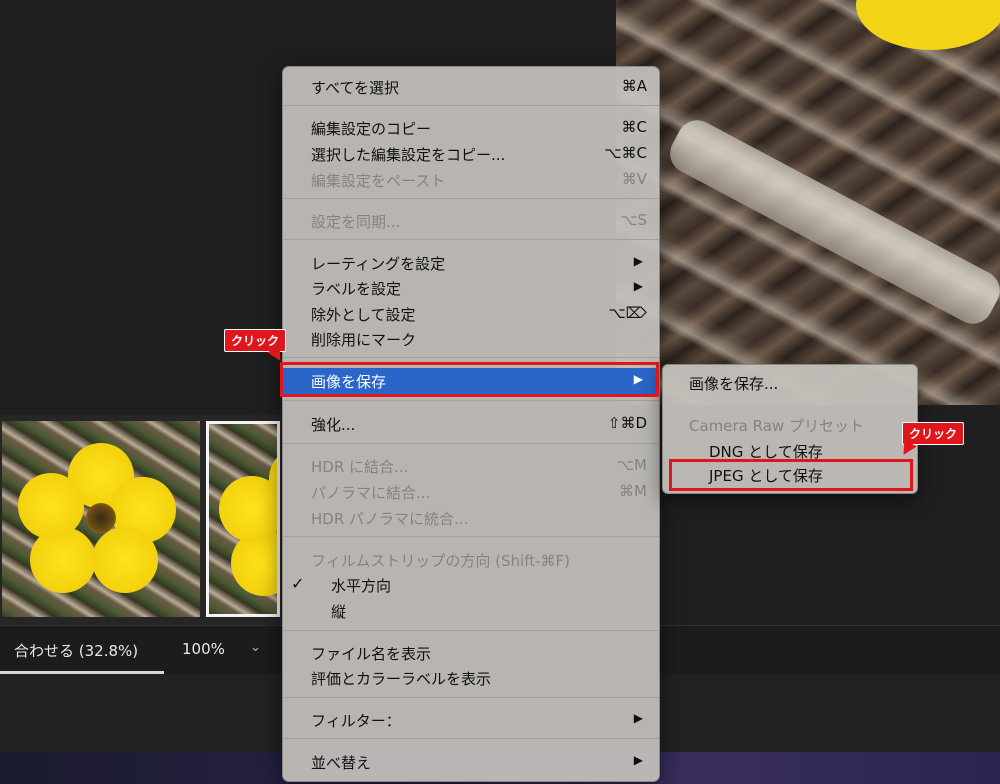 Image resolution: width=1000 pixels, height=784 pixels. Describe the element at coordinates (203, 649) in the screenshot. I see `zoom-100-button: 100%` at that location.